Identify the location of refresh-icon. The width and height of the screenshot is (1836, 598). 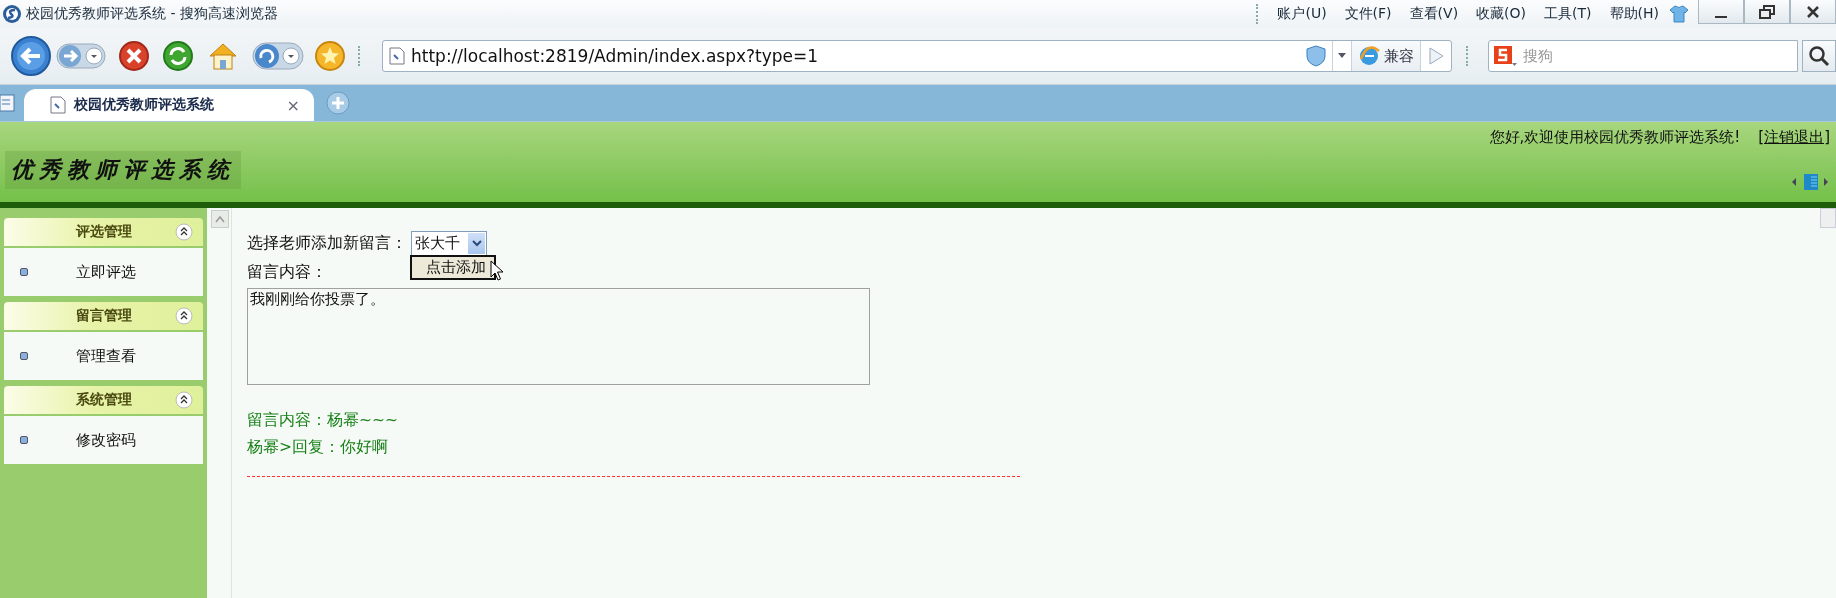
(178, 56).